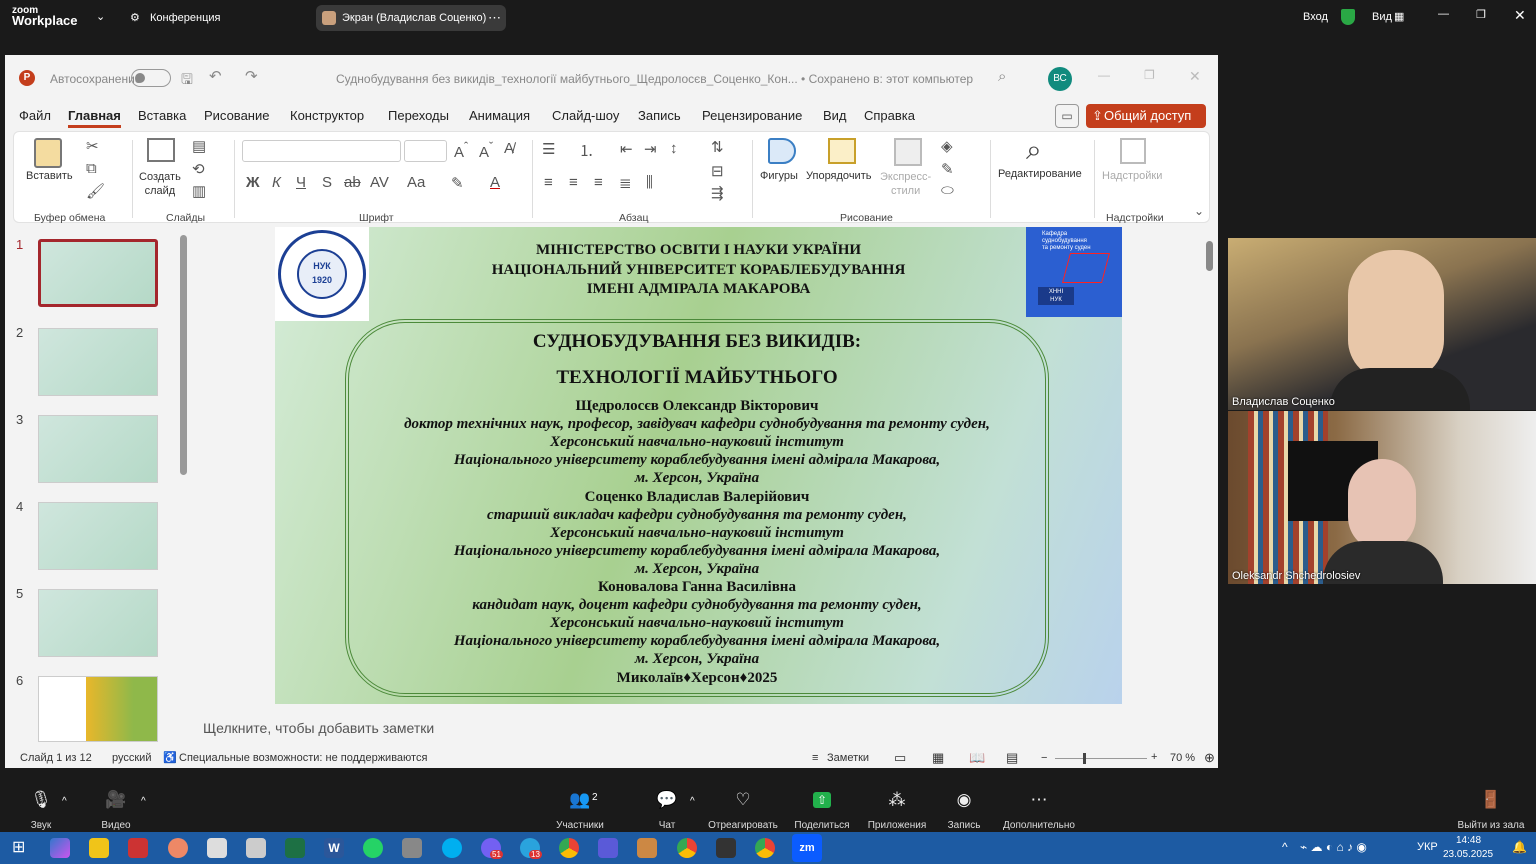 The height and width of the screenshot is (864, 1536). What do you see at coordinates (580, 825) in the screenshot?
I see `participants-button: Участники` at bounding box center [580, 825].